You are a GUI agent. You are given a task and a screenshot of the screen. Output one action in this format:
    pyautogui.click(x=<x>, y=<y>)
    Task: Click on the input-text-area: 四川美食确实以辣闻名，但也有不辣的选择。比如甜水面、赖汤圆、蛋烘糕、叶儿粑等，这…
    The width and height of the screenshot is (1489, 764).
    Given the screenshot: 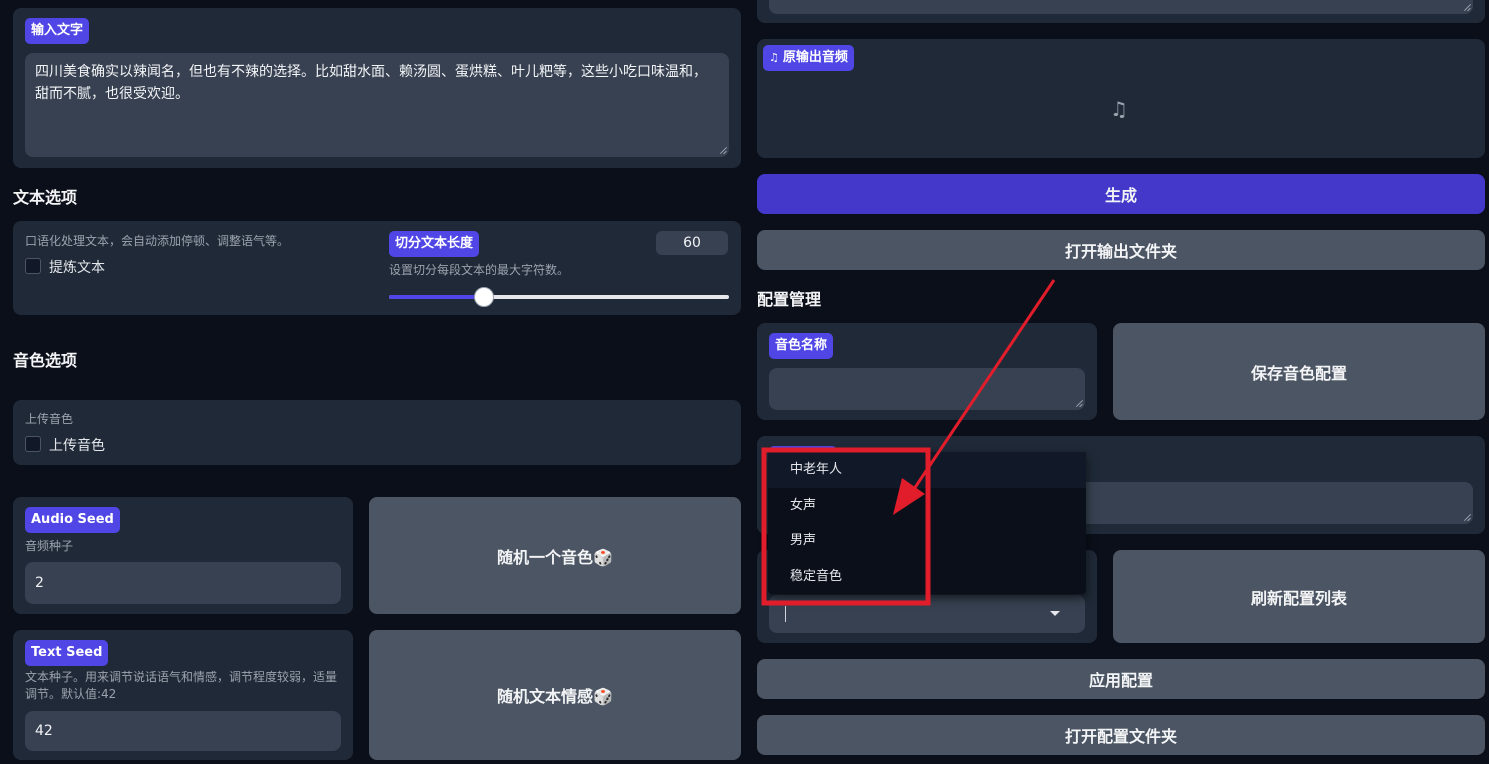 What is the action you would take?
    pyautogui.click(x=377, y=105)
    